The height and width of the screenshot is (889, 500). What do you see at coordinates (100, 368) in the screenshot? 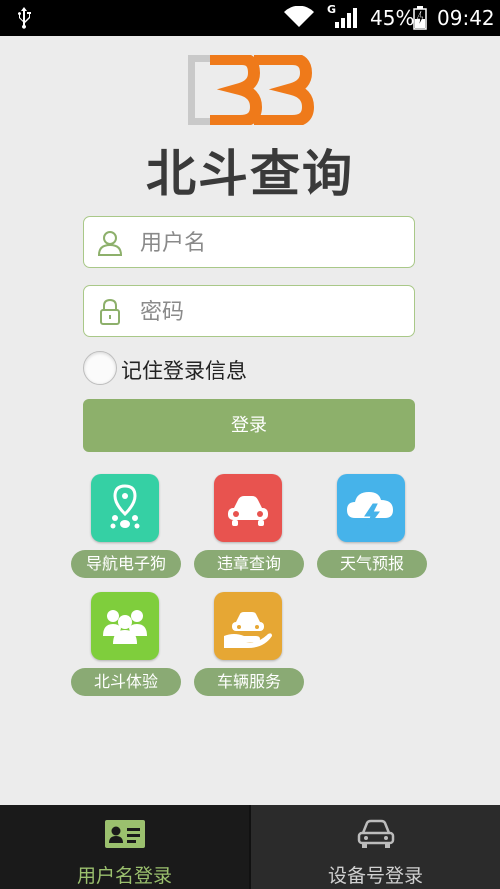
I see `remember-radio` at bounding box center [100, 368].